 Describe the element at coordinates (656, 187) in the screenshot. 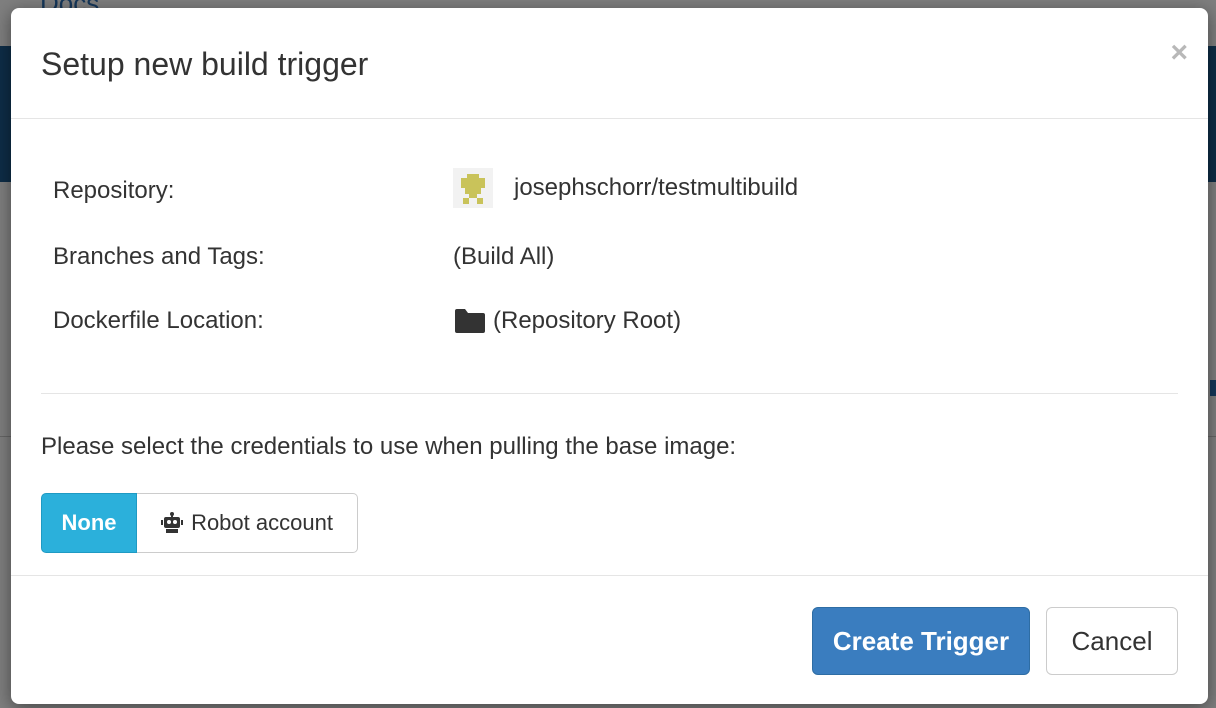

I see `repository-value: josephschorr/testmultibuild` at that location.